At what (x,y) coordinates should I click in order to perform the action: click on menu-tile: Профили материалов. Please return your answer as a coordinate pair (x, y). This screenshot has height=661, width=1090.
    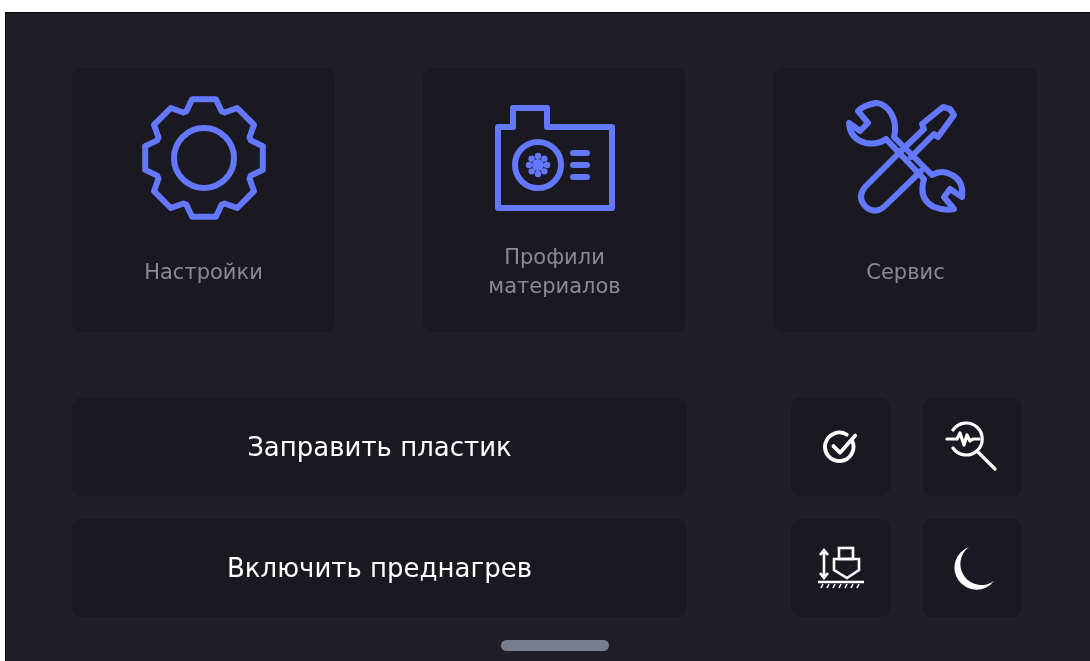
    Looking at the image, I should click on (554, 200).